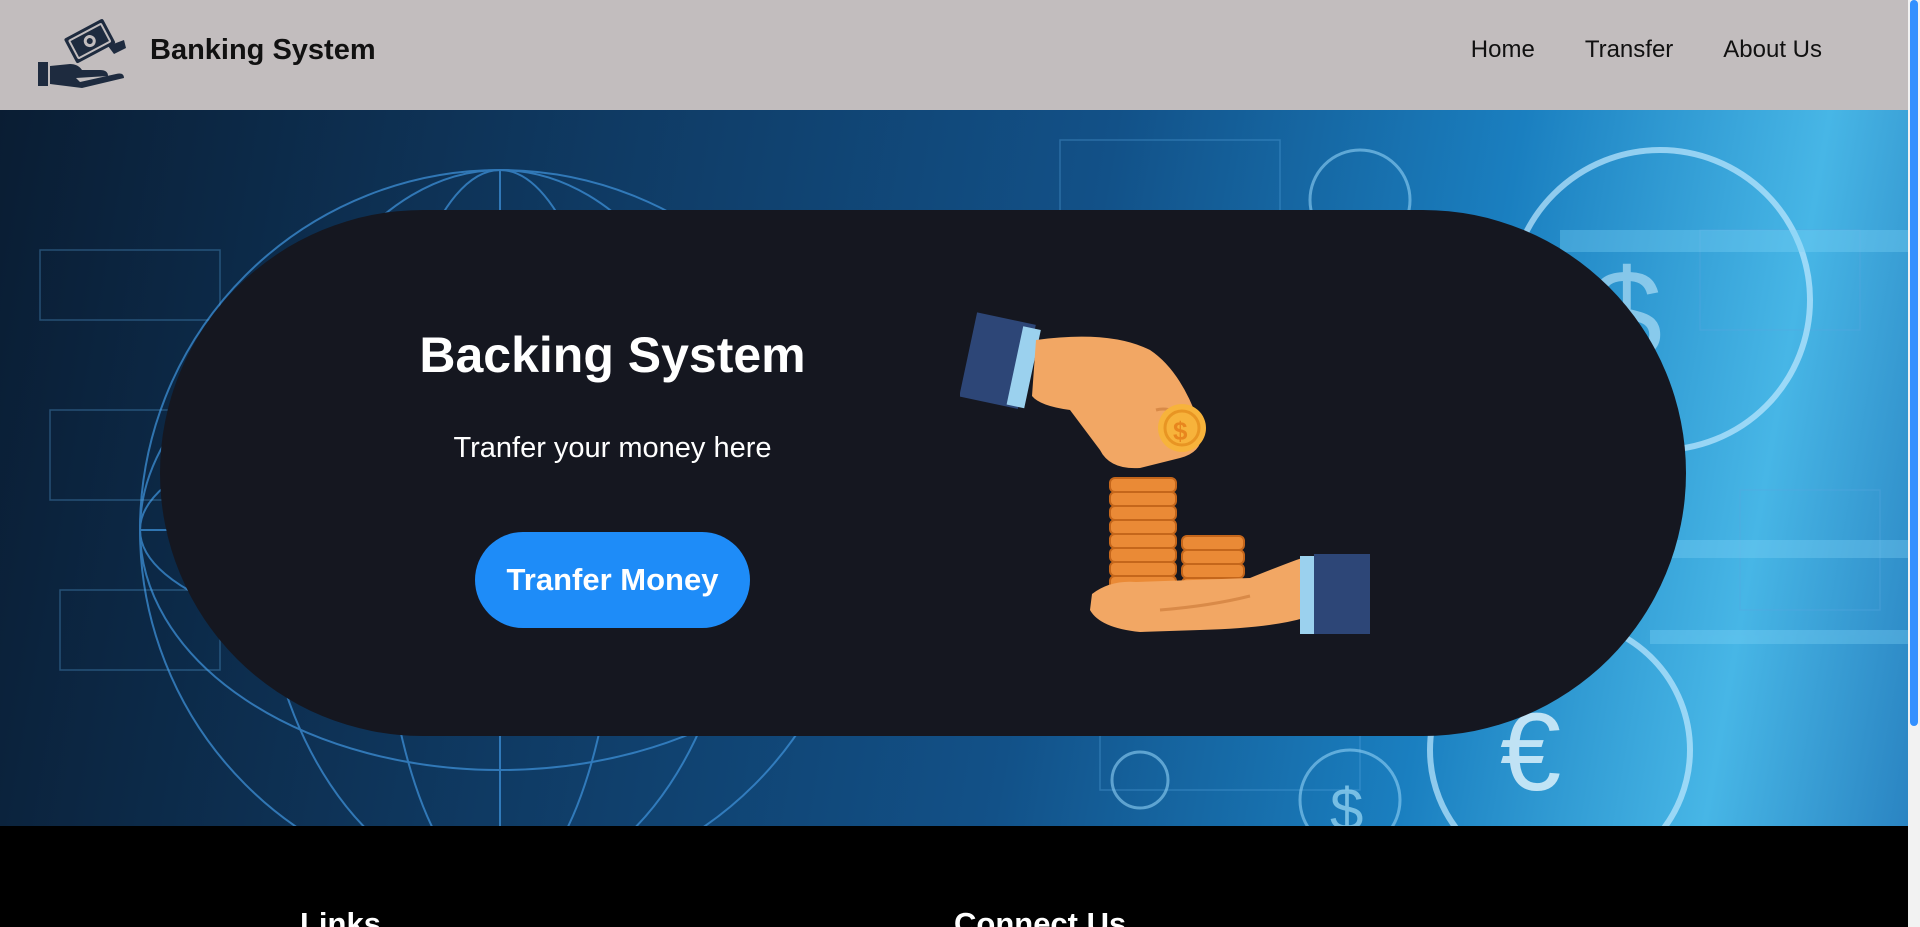 This screenshot has height=927, width=1920. I want to click on page-scrollbar, so click(1914, 463).